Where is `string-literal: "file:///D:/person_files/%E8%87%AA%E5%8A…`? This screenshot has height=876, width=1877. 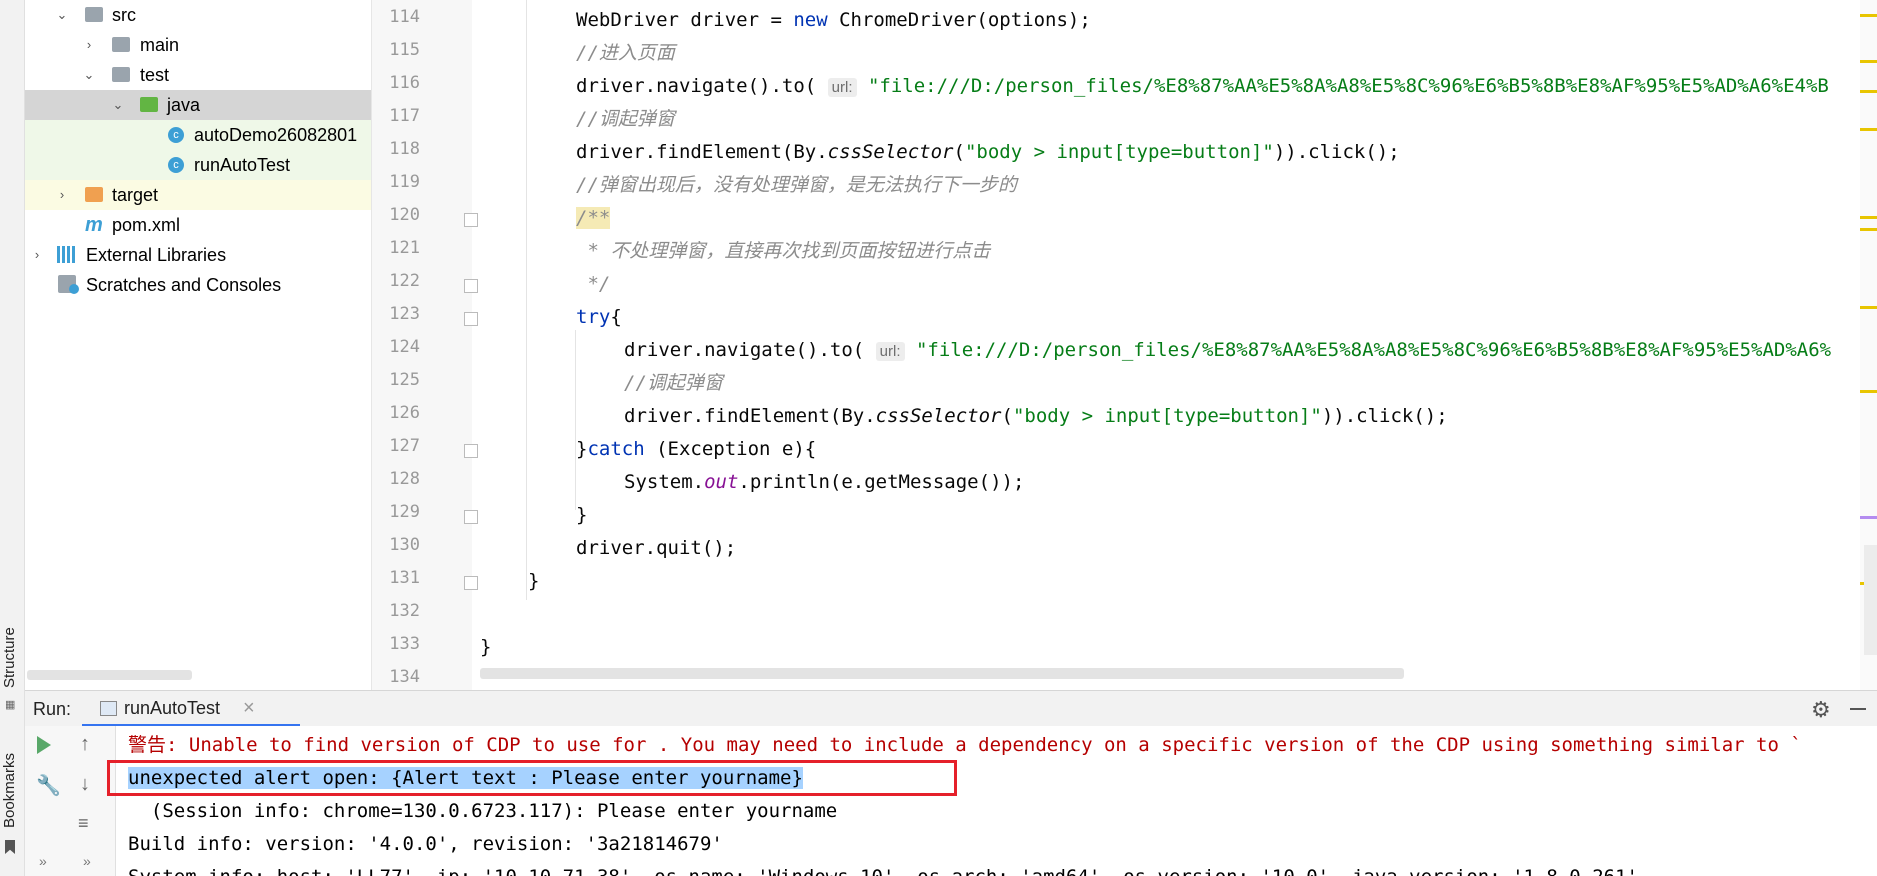
string-literal: "file:///D:/person_files/%E8%87%AA%E5%8A… is located at coordinates (1348, 86).